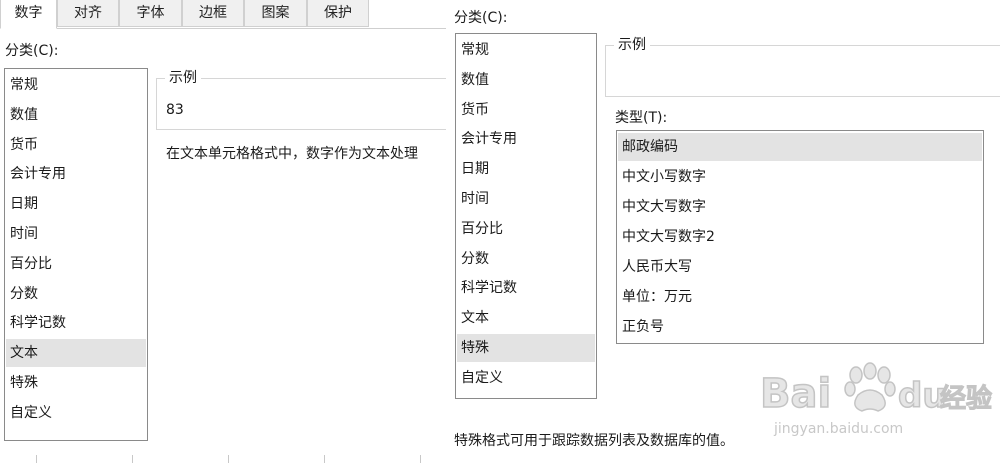  I want to click on sample-group: 示例 83, so click(302, 100).